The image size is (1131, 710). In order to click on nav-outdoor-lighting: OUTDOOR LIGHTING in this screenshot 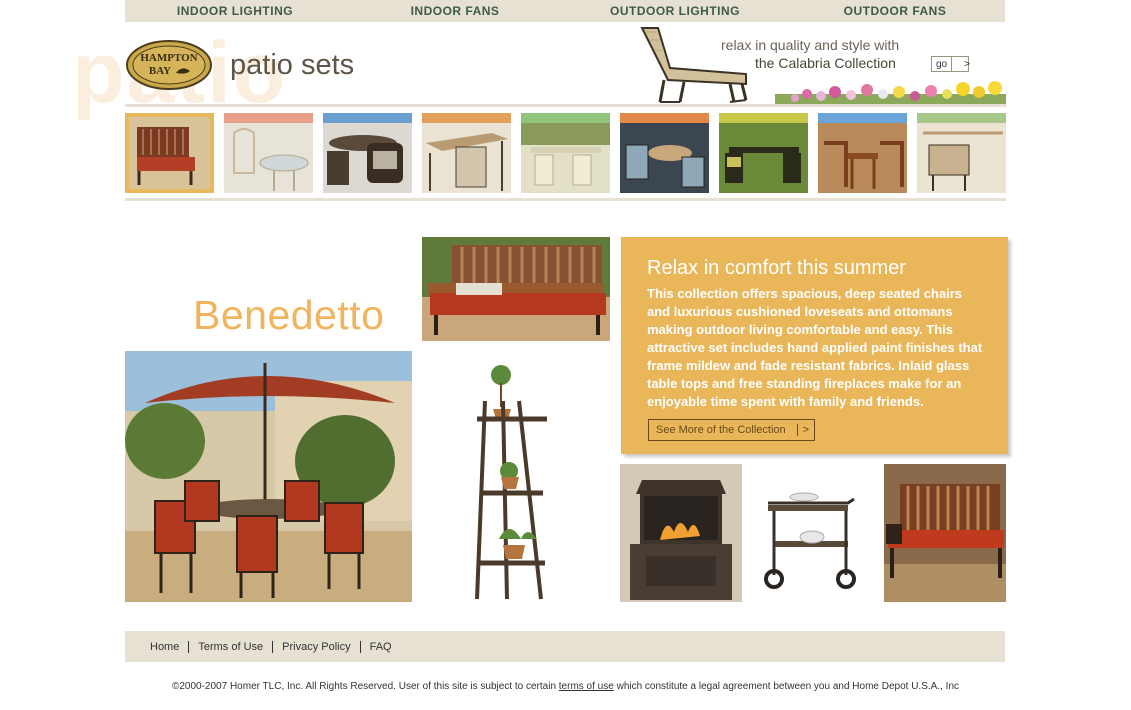, I will do `click(675, 11)`.